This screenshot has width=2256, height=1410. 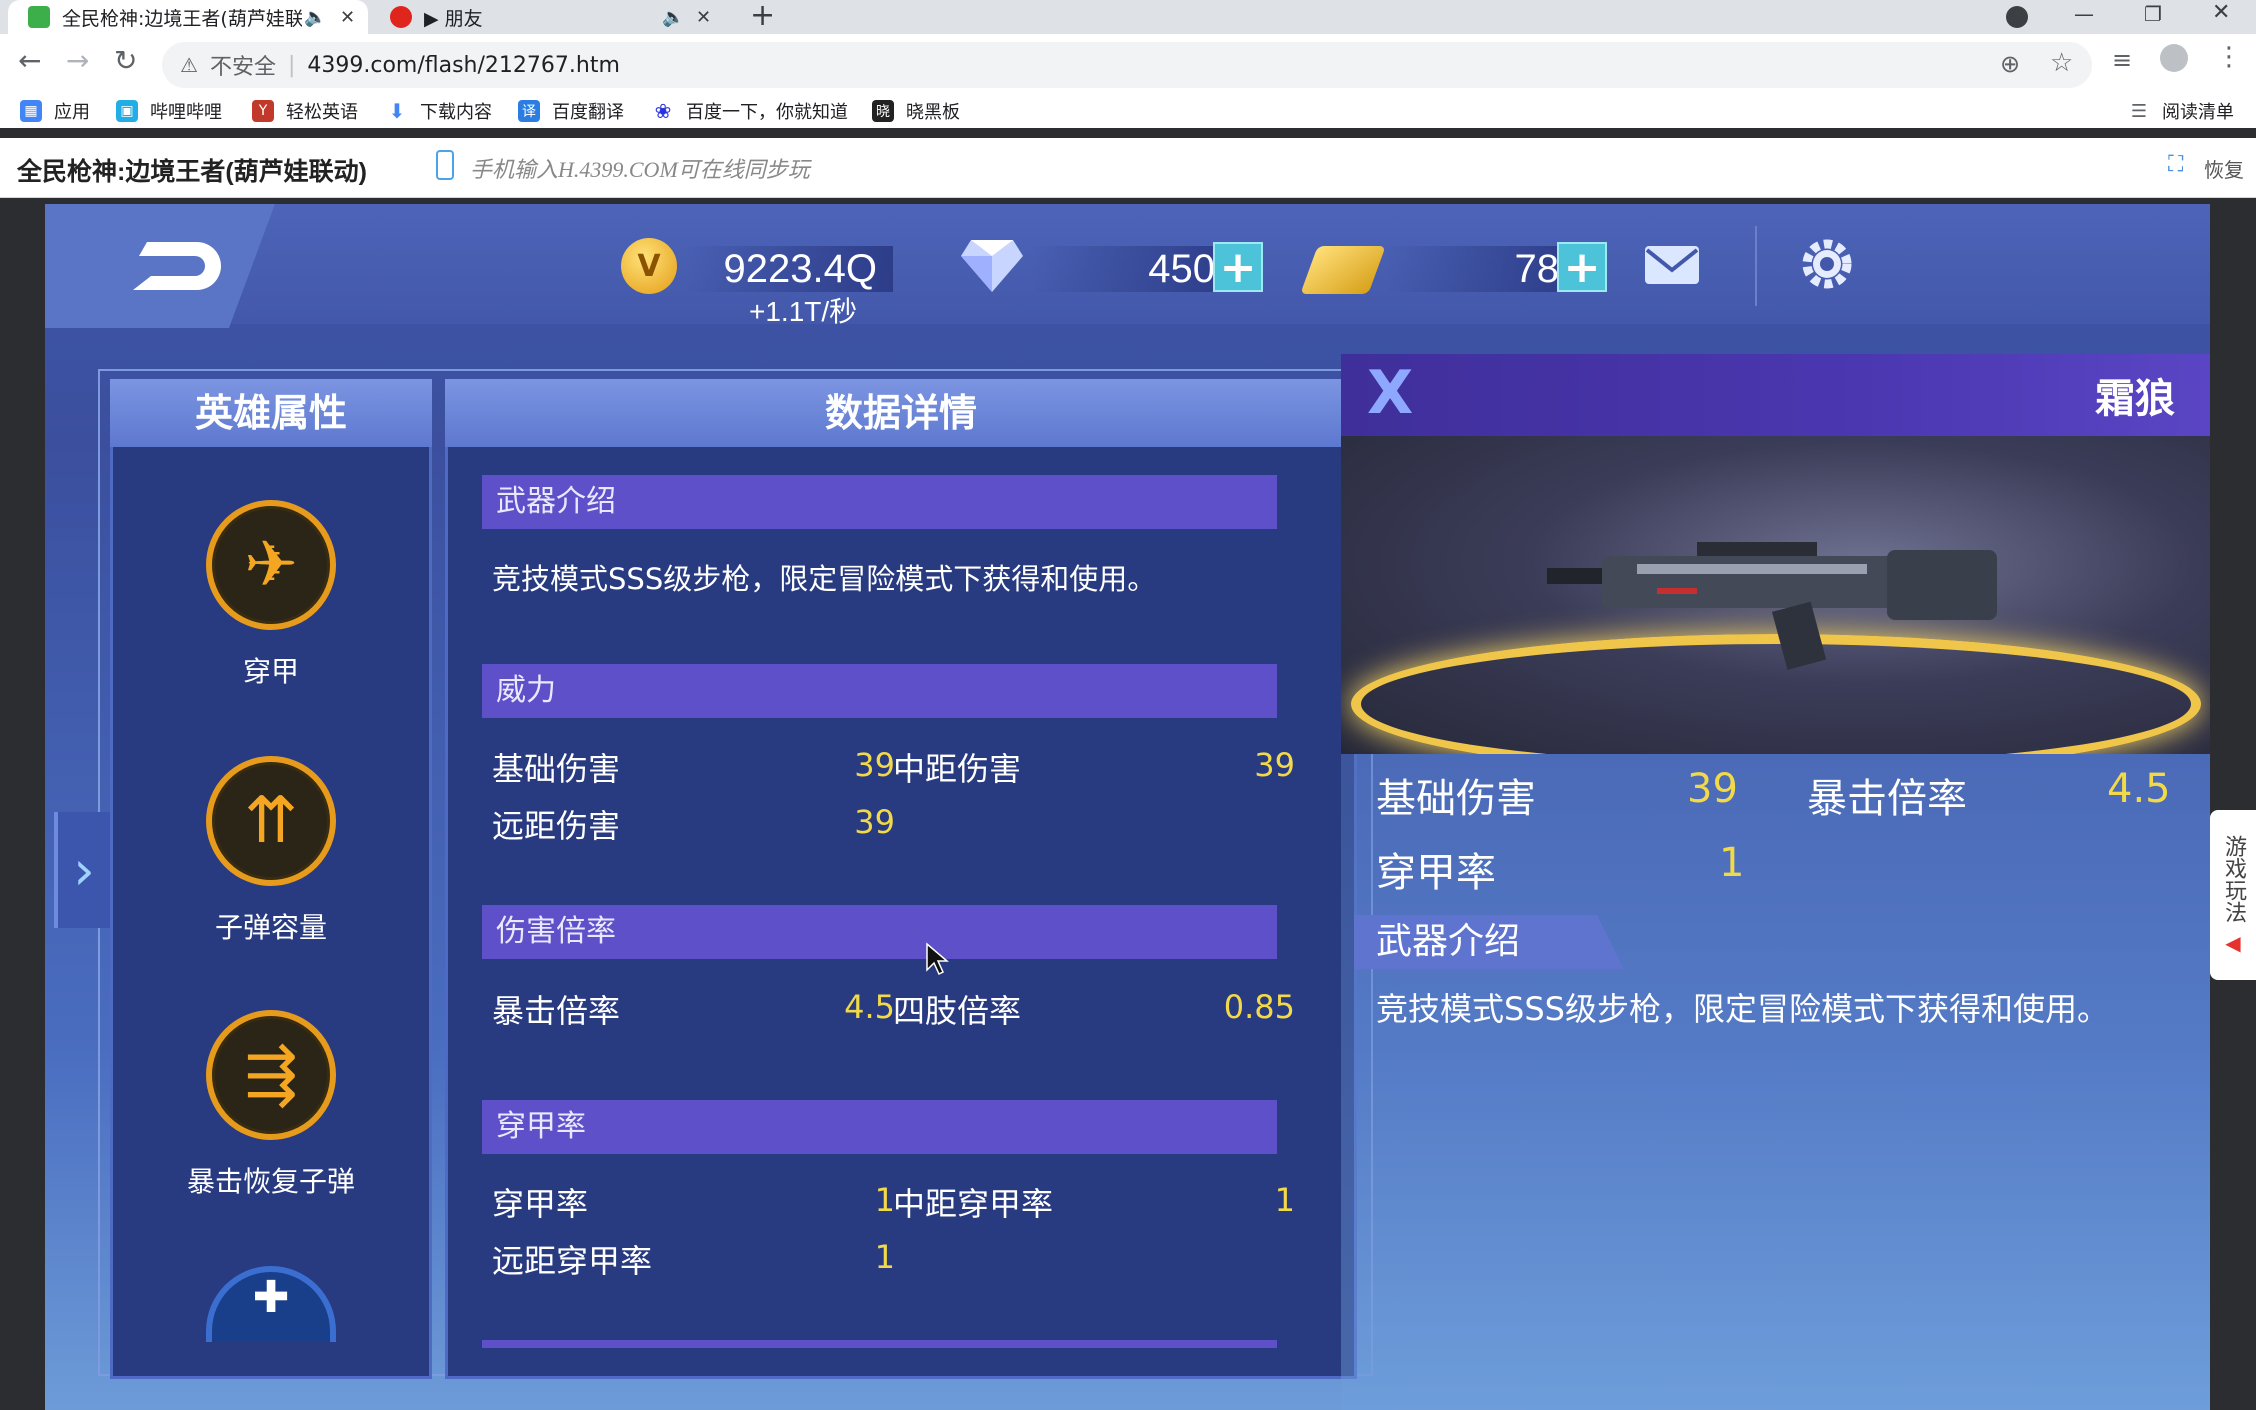 What do you see at coordinates (2122, 60) in the screenshot?
I see `media-control-icon: ≡` at bounding box center [2122, 60].